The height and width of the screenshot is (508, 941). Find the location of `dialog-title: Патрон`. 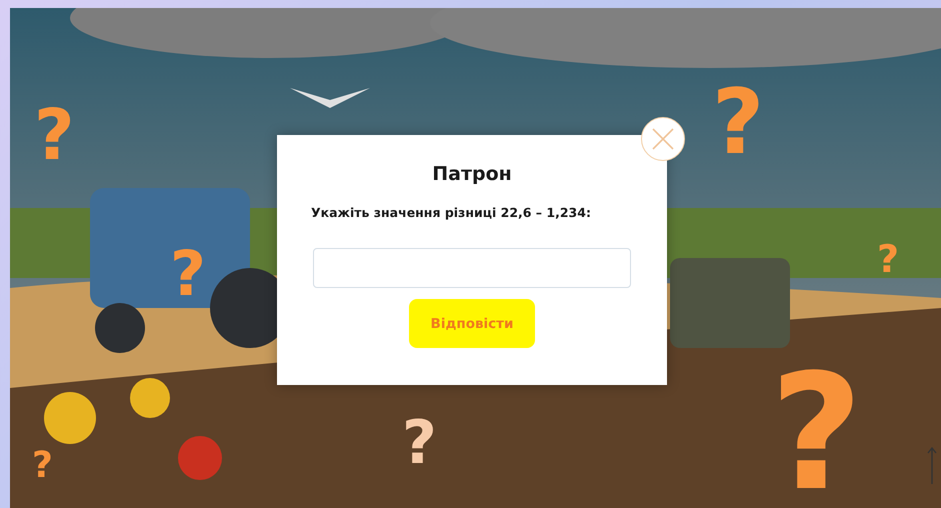

dialog-title: Патрон is located at coordinates (472, 174).